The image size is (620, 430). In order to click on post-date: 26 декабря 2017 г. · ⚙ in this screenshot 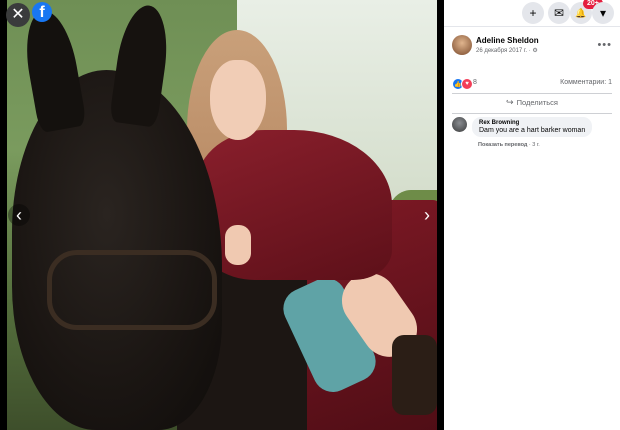, I will do `click(507, 50)`.